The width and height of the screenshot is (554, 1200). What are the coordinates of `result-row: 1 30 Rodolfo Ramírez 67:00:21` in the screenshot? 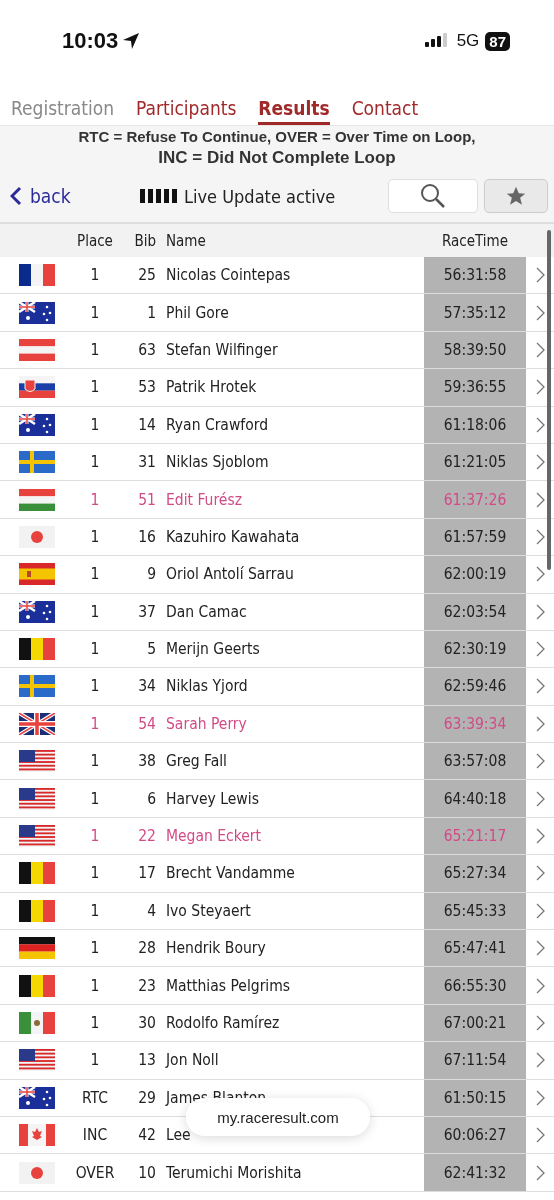 It's located at (277, 1023).